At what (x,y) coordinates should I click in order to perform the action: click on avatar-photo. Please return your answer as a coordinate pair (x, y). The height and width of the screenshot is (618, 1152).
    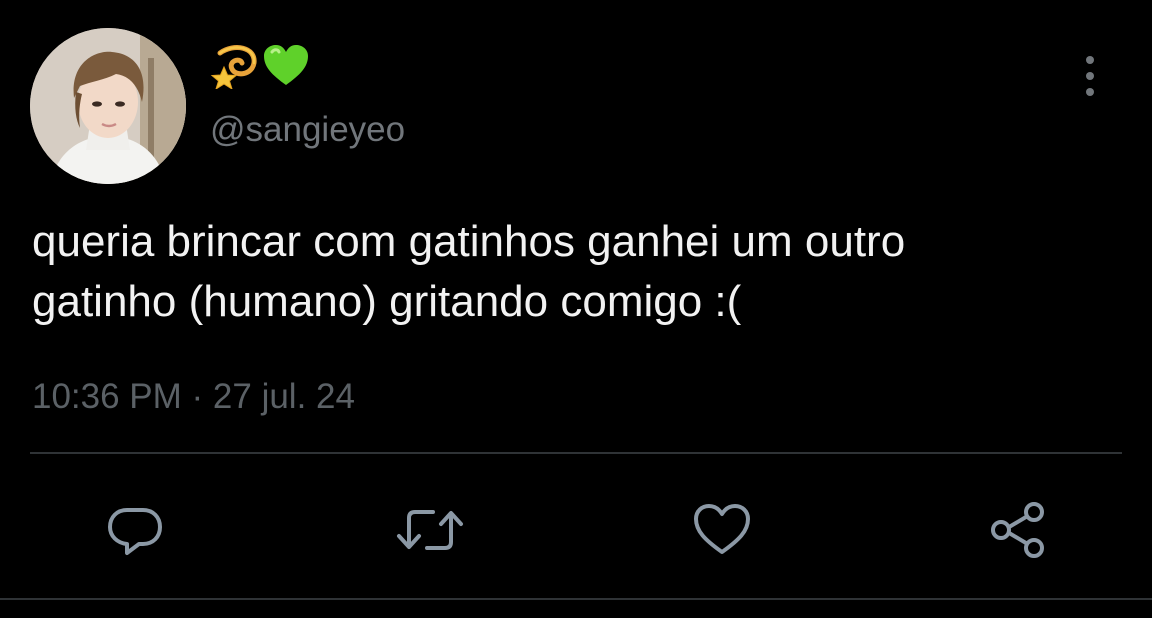
    Looking at the image, I should click on (108, 106).